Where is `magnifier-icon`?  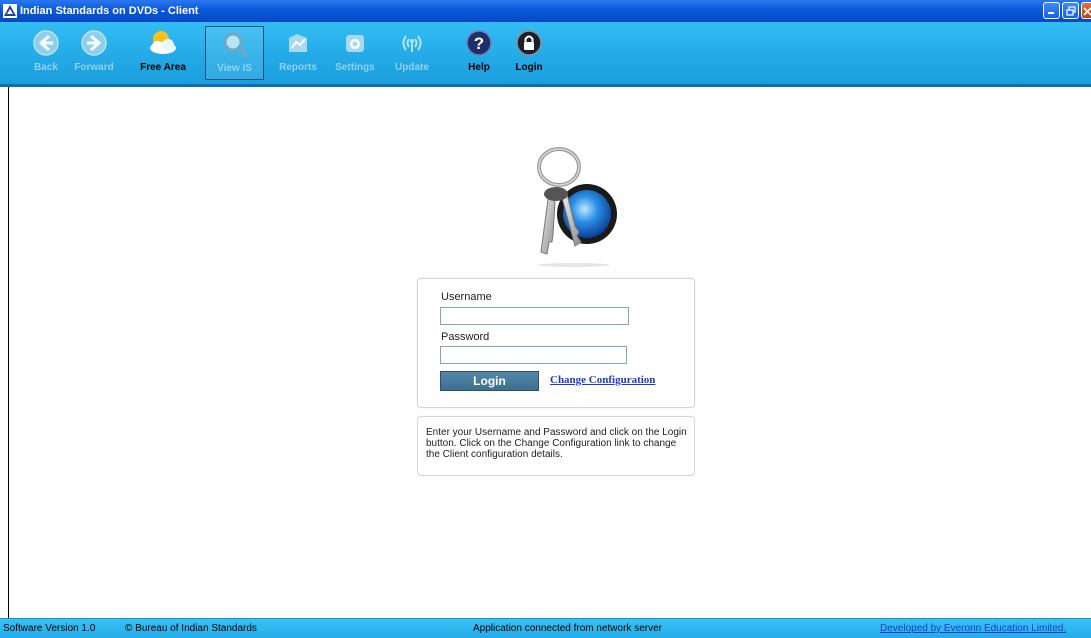 magnifier-icon is located at coordinates (235, 44).